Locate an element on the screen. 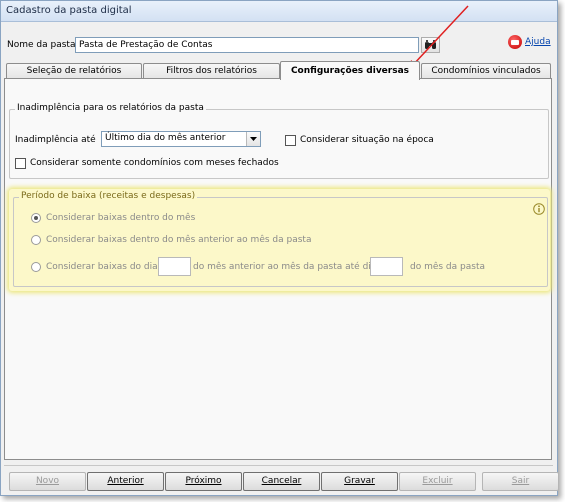 This screenshot has width=565, height=502. next-button: Próximo is located at coordinates (203, 481).